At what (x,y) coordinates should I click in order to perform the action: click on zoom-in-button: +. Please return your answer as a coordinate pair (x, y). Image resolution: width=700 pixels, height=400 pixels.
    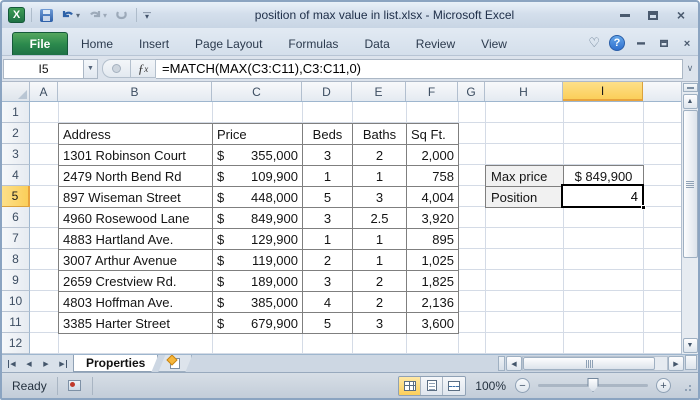
    Looking at the image, I should click on (663, 385).